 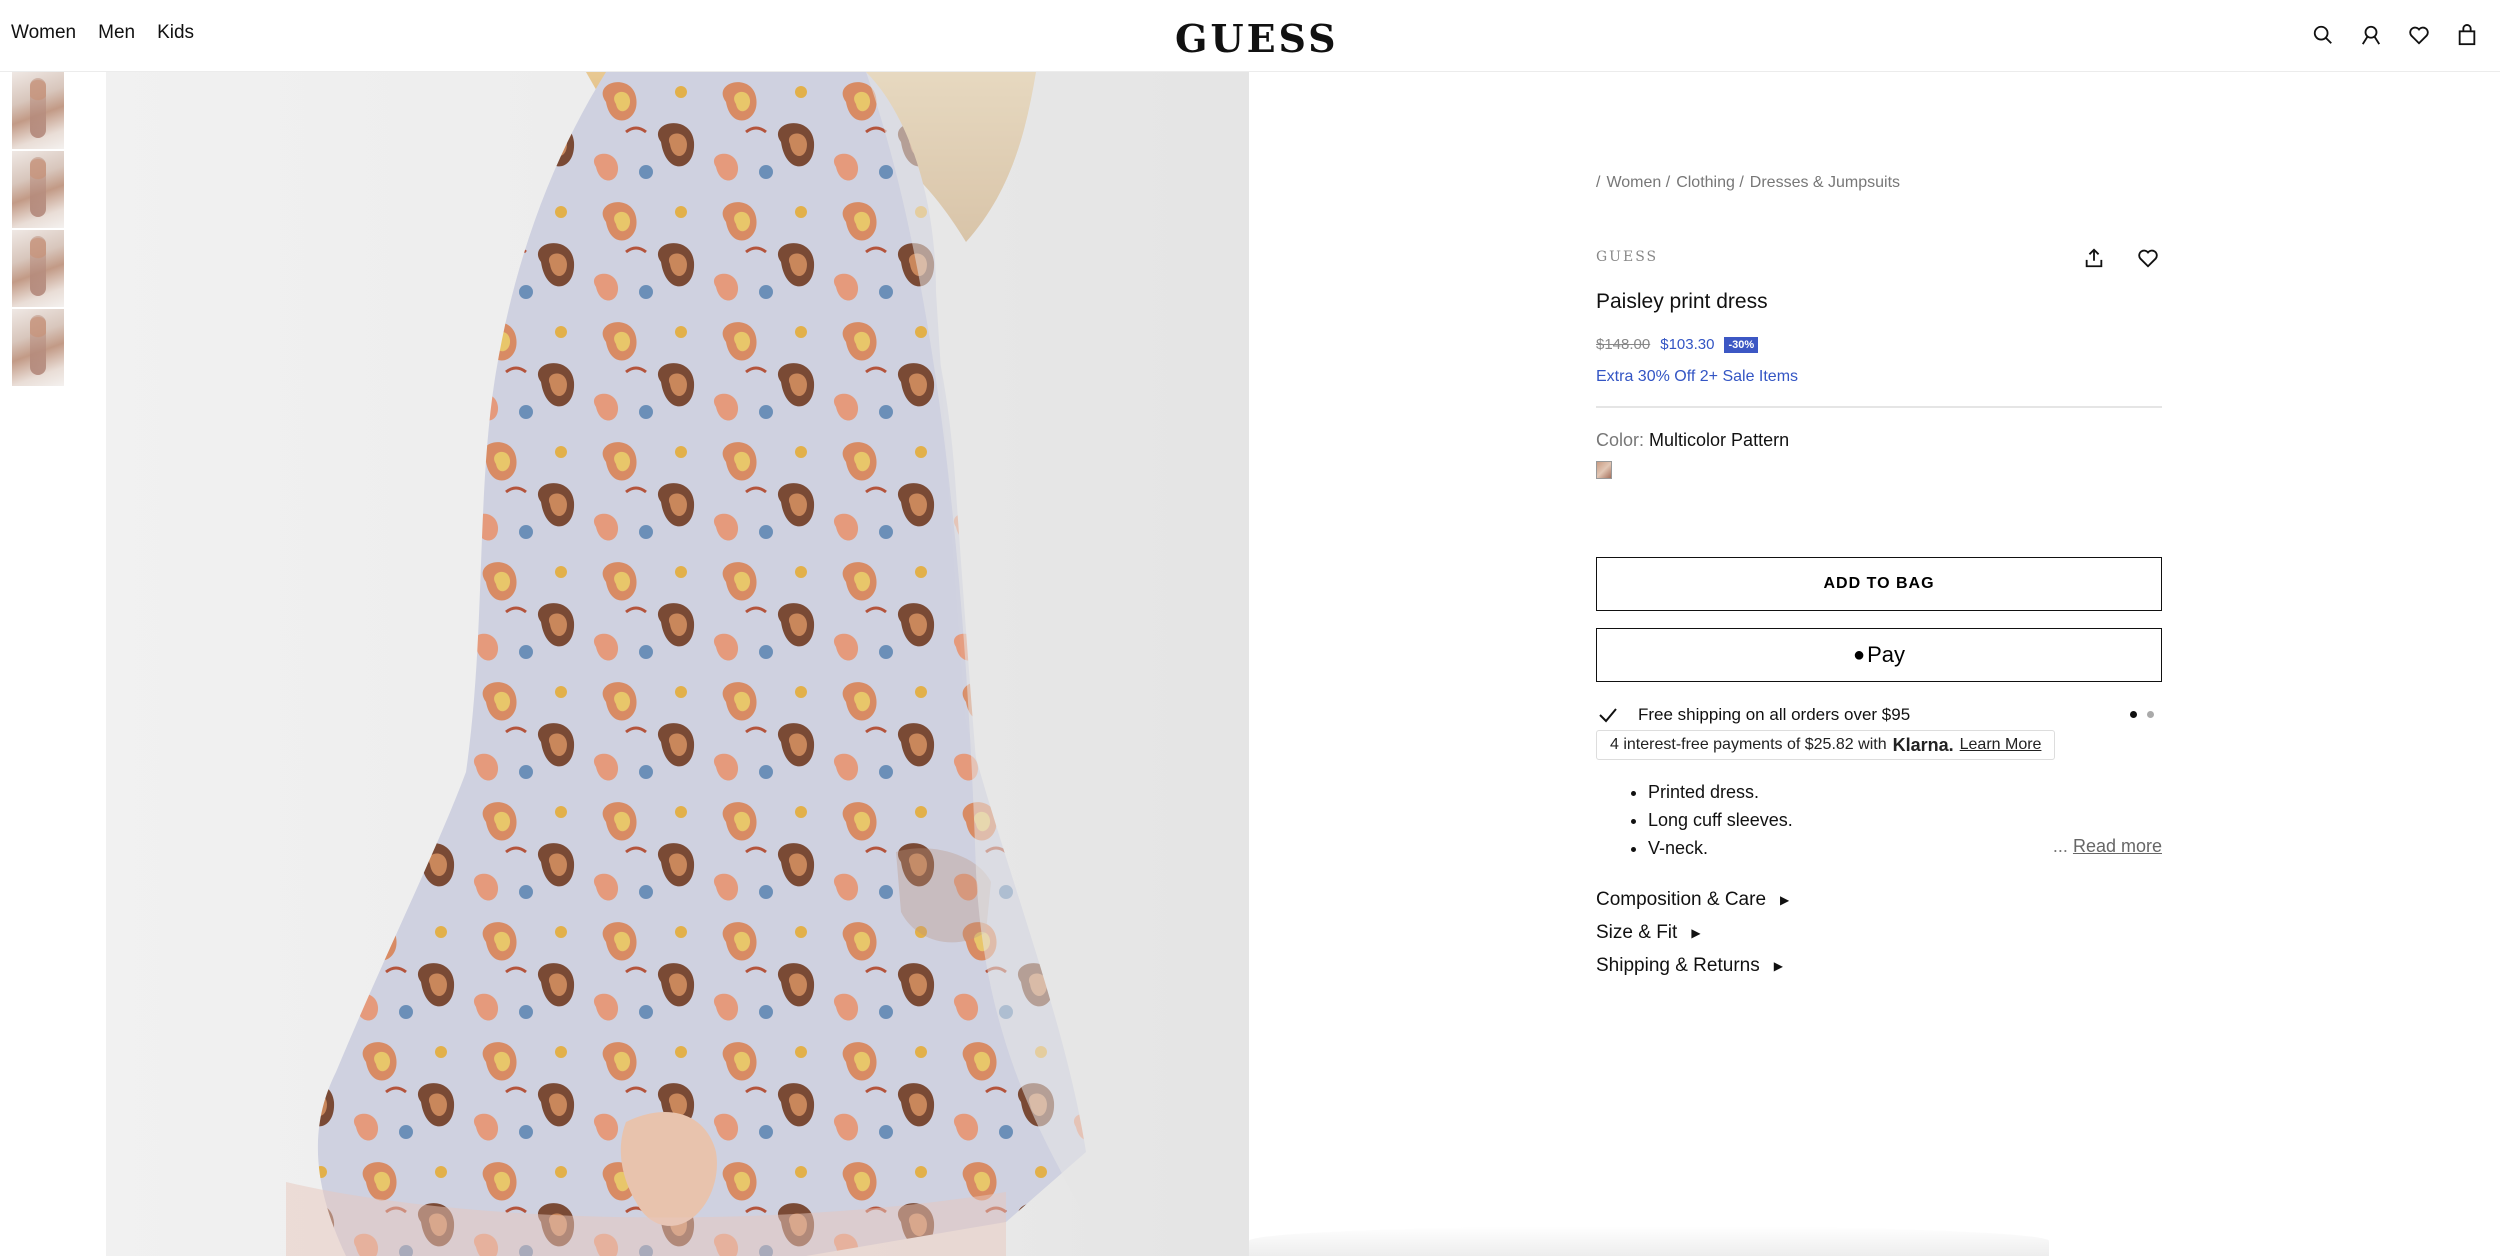 What do you see at coordinates (1608, 715) in the screenshot?
I see `checkmark-icon` at bounding box center [1608, 715].